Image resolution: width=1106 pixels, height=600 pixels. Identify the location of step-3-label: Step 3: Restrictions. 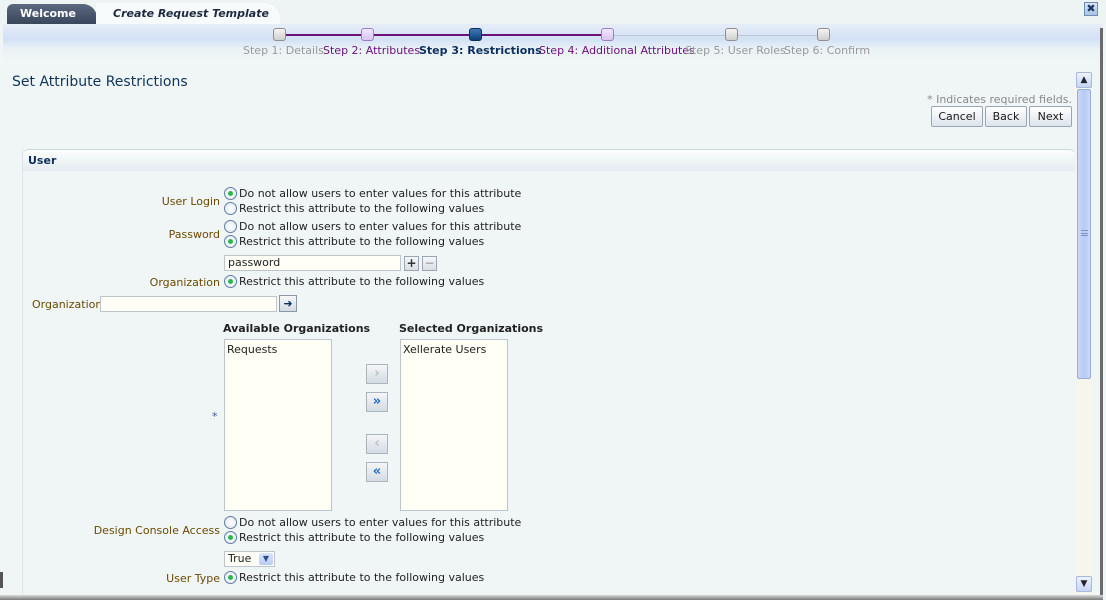
(480, 50).